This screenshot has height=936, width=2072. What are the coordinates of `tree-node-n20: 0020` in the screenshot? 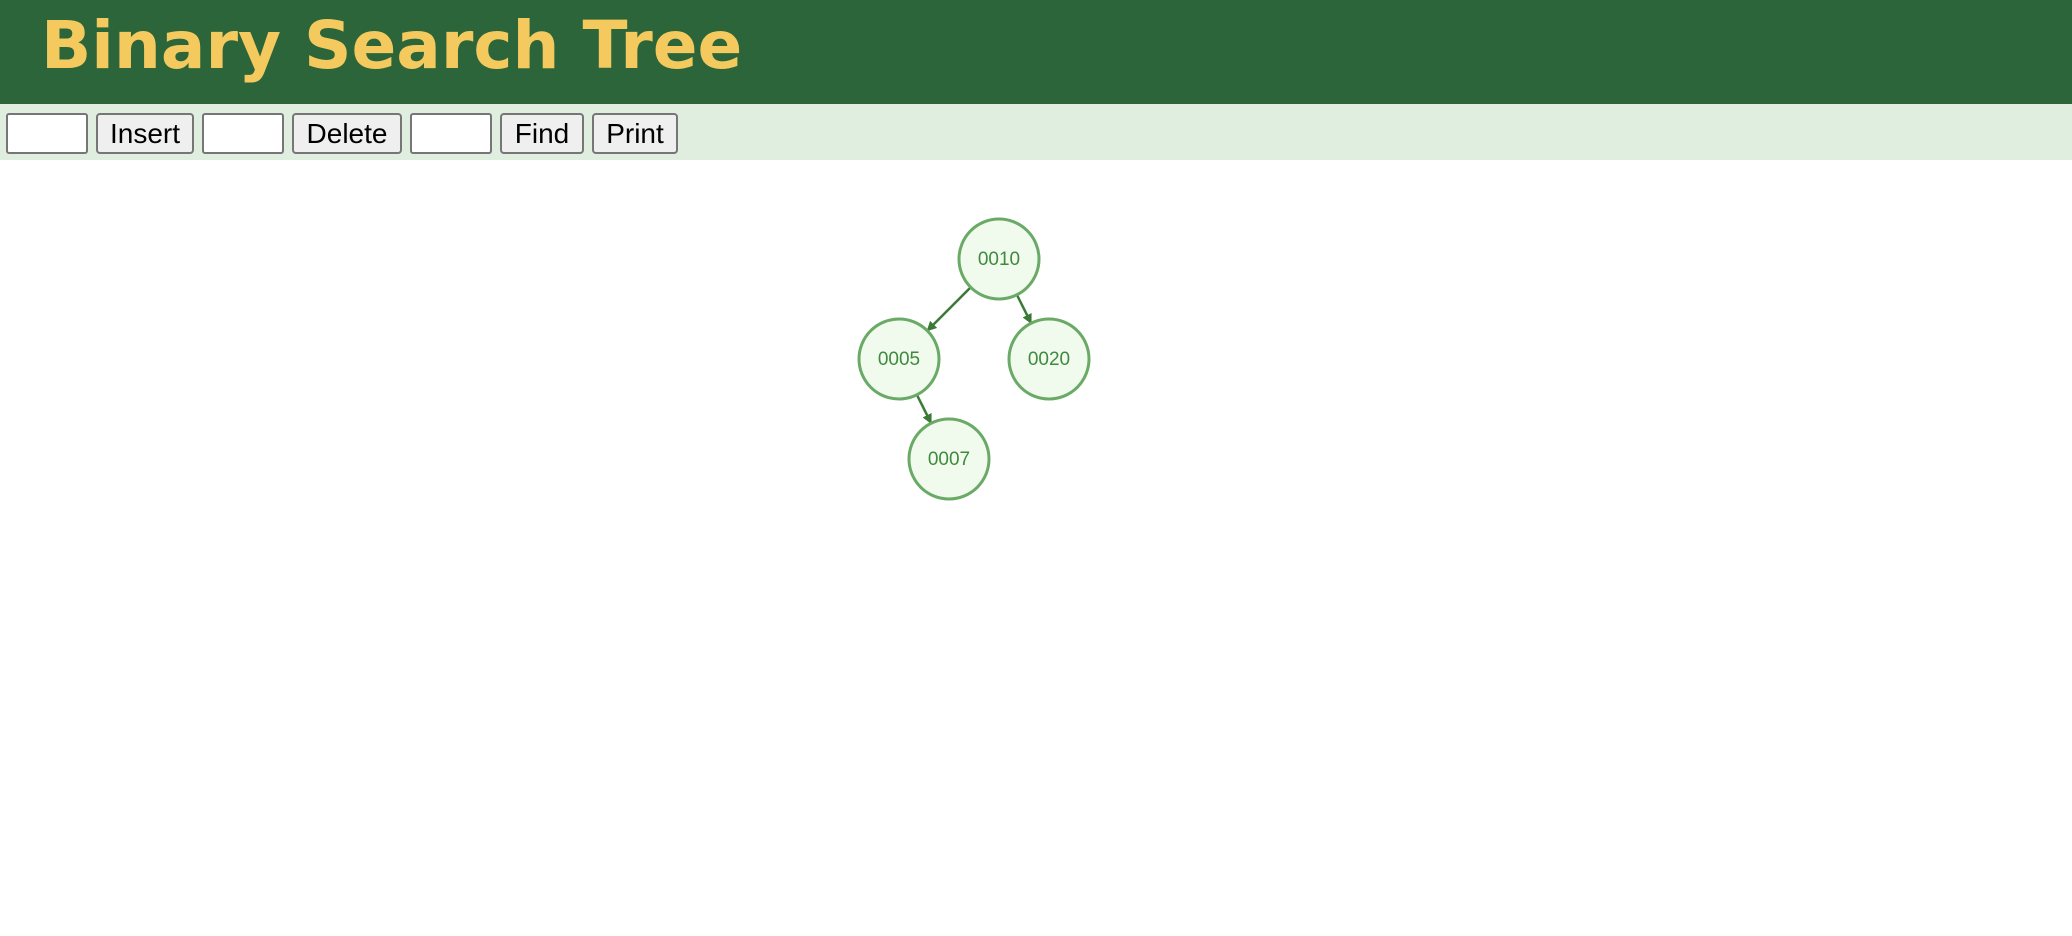 It's located at (1049, 359).